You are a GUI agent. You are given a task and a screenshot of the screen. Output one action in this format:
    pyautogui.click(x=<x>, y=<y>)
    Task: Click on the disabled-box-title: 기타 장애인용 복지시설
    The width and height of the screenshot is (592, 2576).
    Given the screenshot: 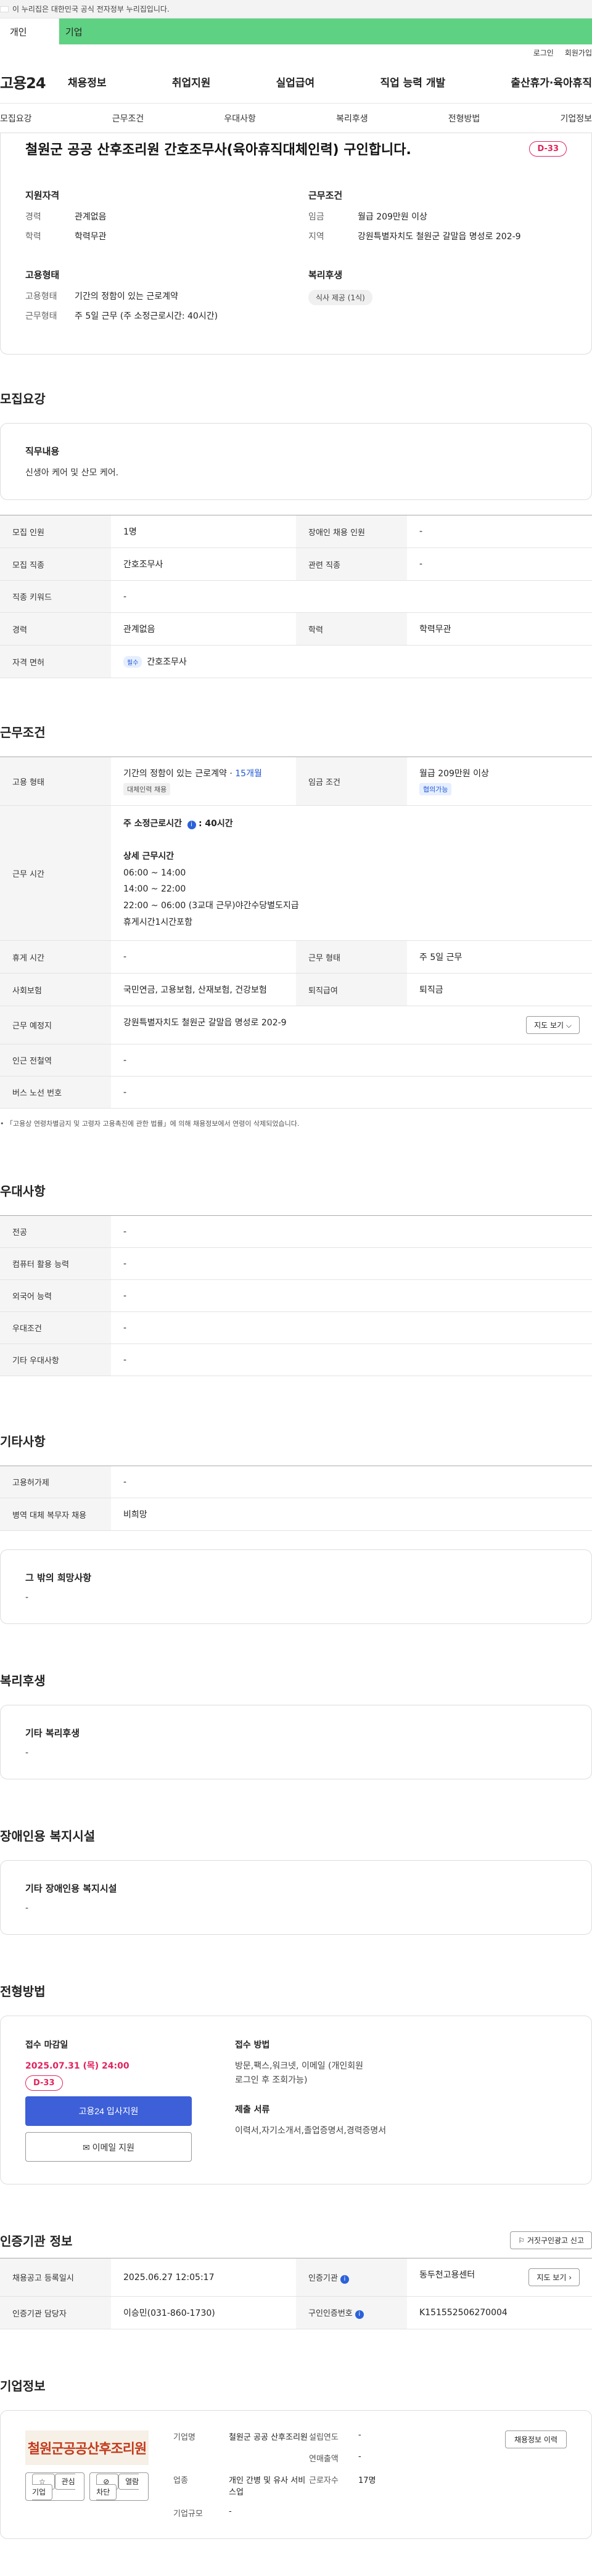 What is the action you would take?
    pyautogui.click(x=71, y=1889)
    